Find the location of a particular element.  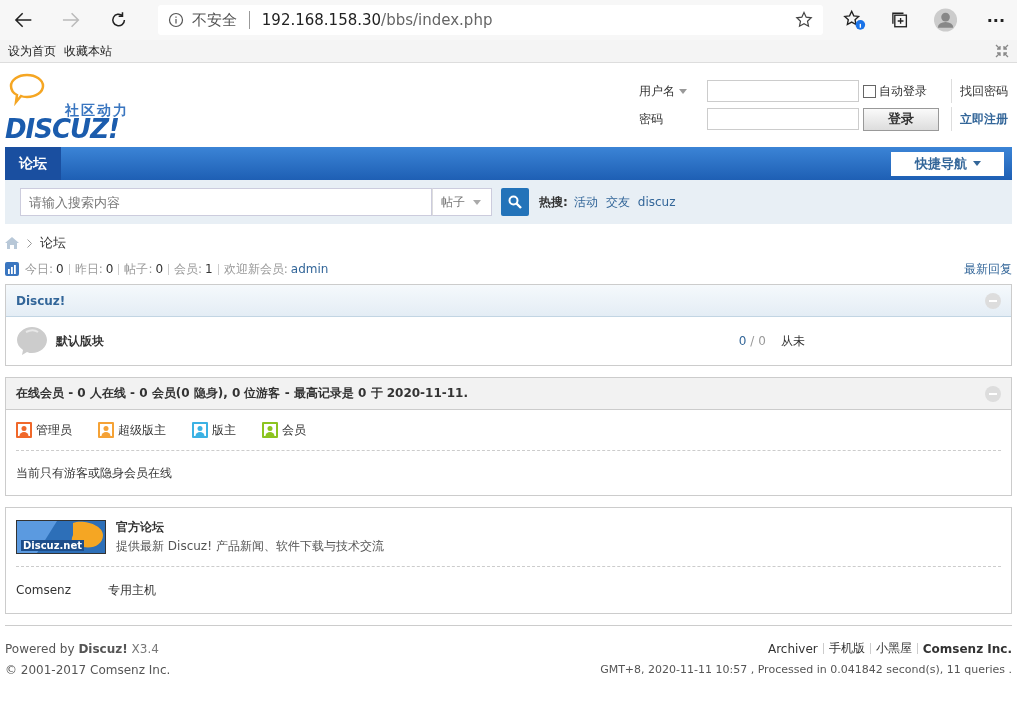

register-link: 立即注册 is located at coordinates (986, 119).